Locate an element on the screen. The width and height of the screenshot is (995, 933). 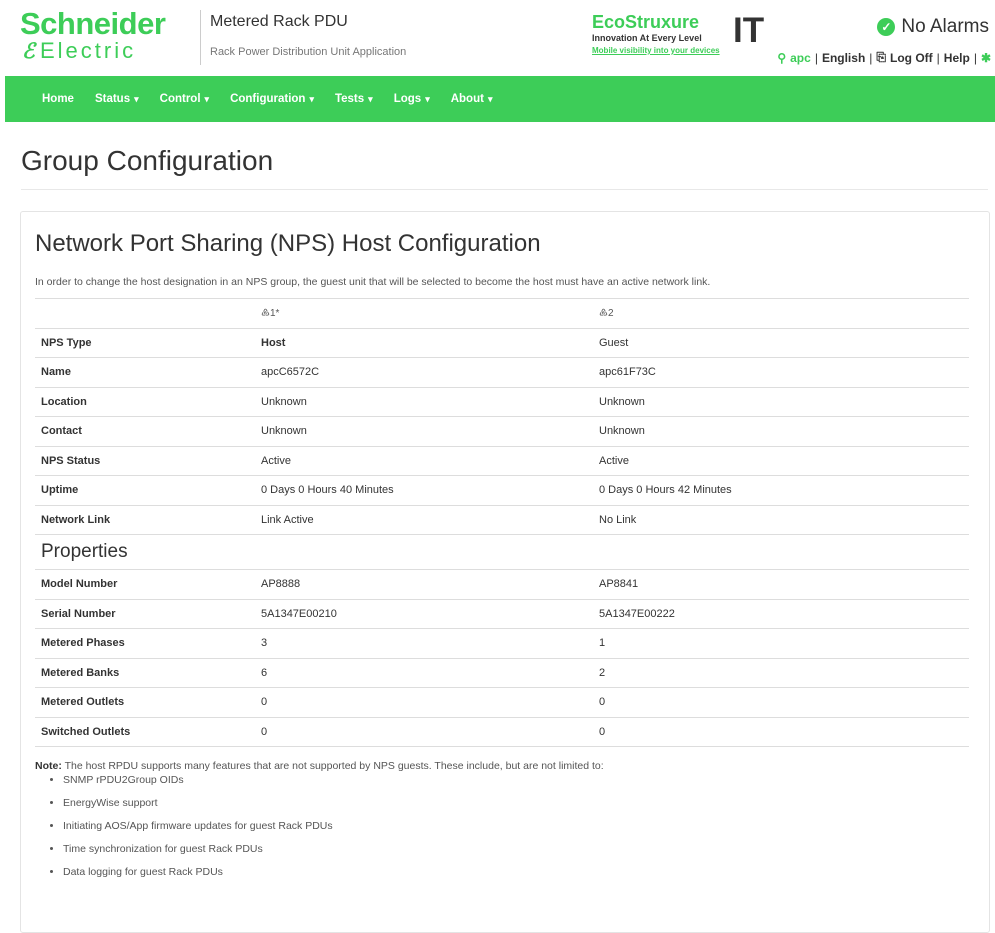
row-value-unit2: 0 is located at coordinates (781, 731).